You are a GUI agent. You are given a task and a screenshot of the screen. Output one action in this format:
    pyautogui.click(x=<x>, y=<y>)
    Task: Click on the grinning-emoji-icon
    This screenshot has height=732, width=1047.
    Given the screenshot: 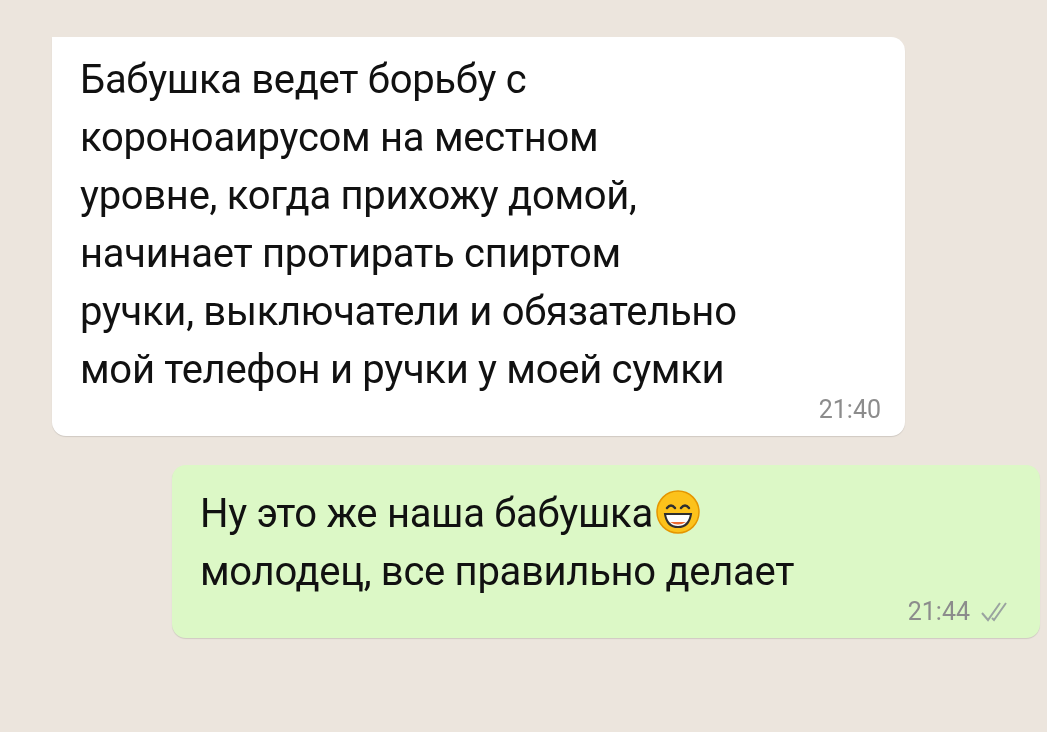 What is the action you would take?
    pyautogui.click(x=677, y=512)
    